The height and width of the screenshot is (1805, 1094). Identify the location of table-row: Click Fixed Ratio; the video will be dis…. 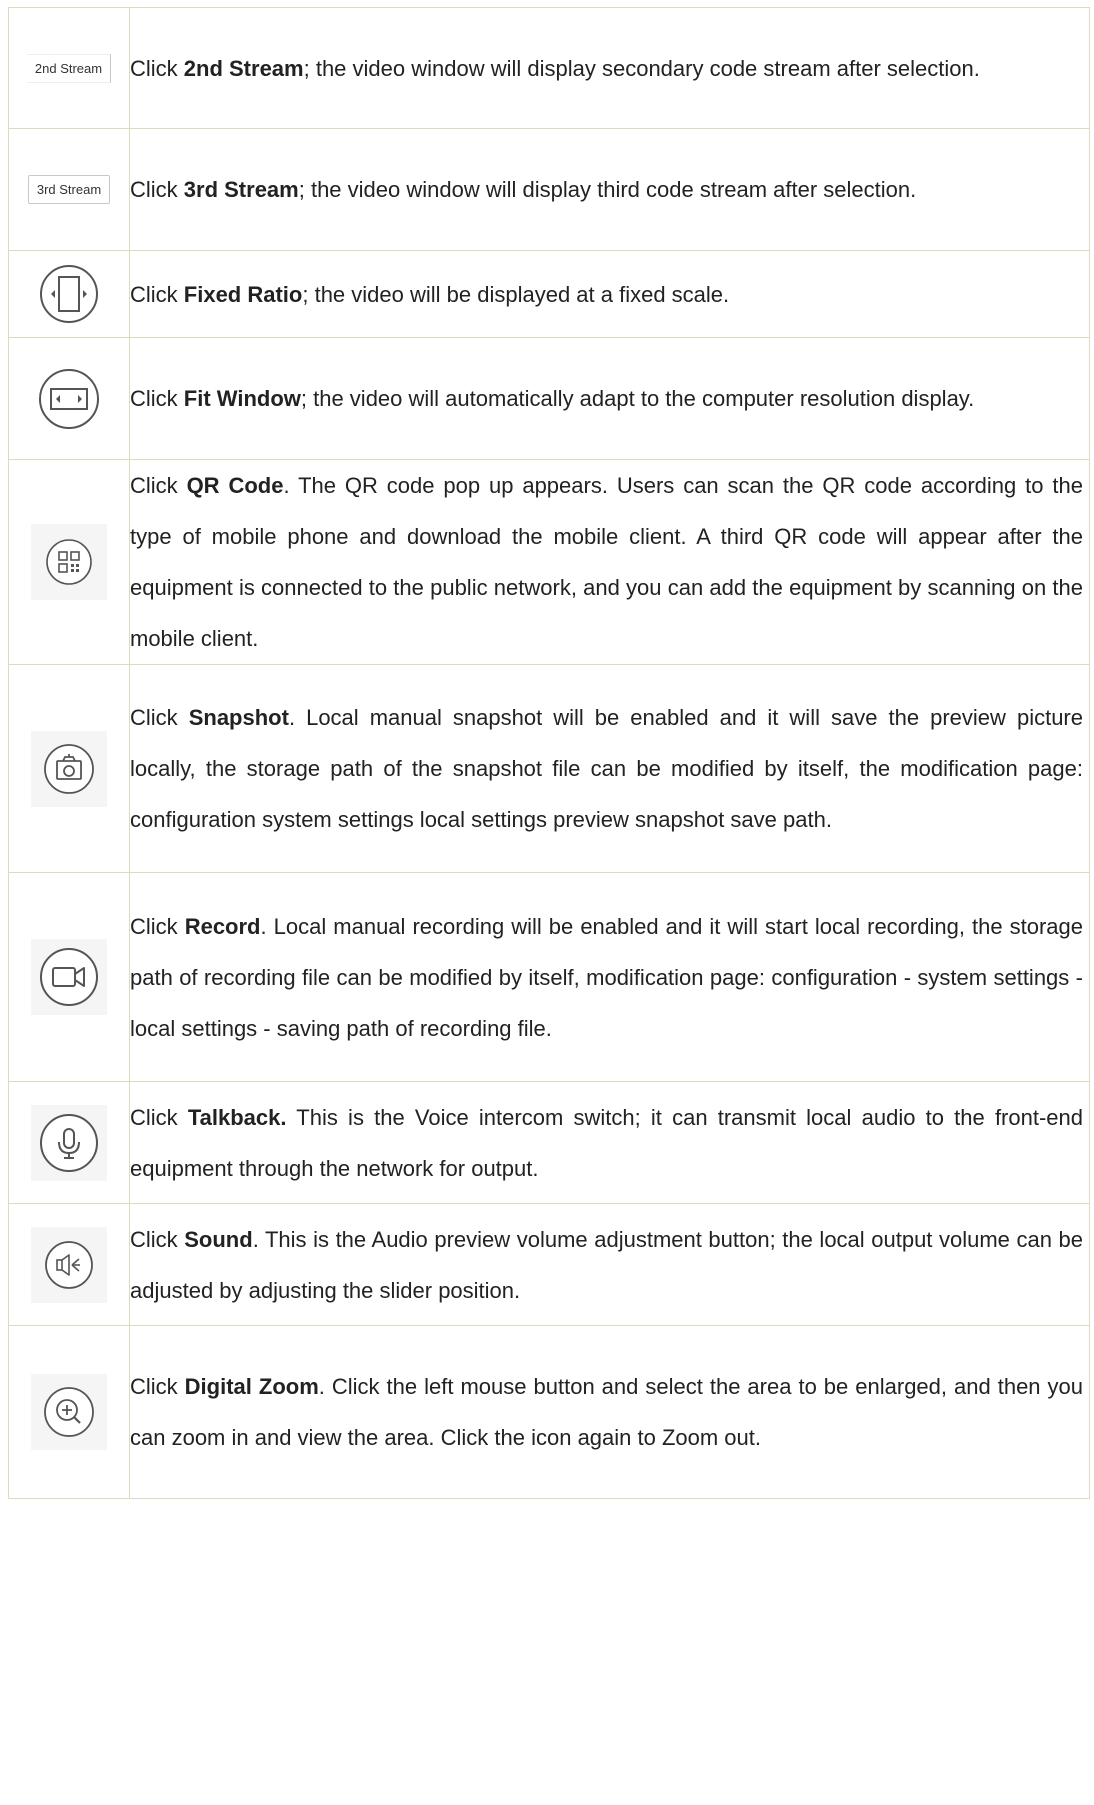
(549, 294).